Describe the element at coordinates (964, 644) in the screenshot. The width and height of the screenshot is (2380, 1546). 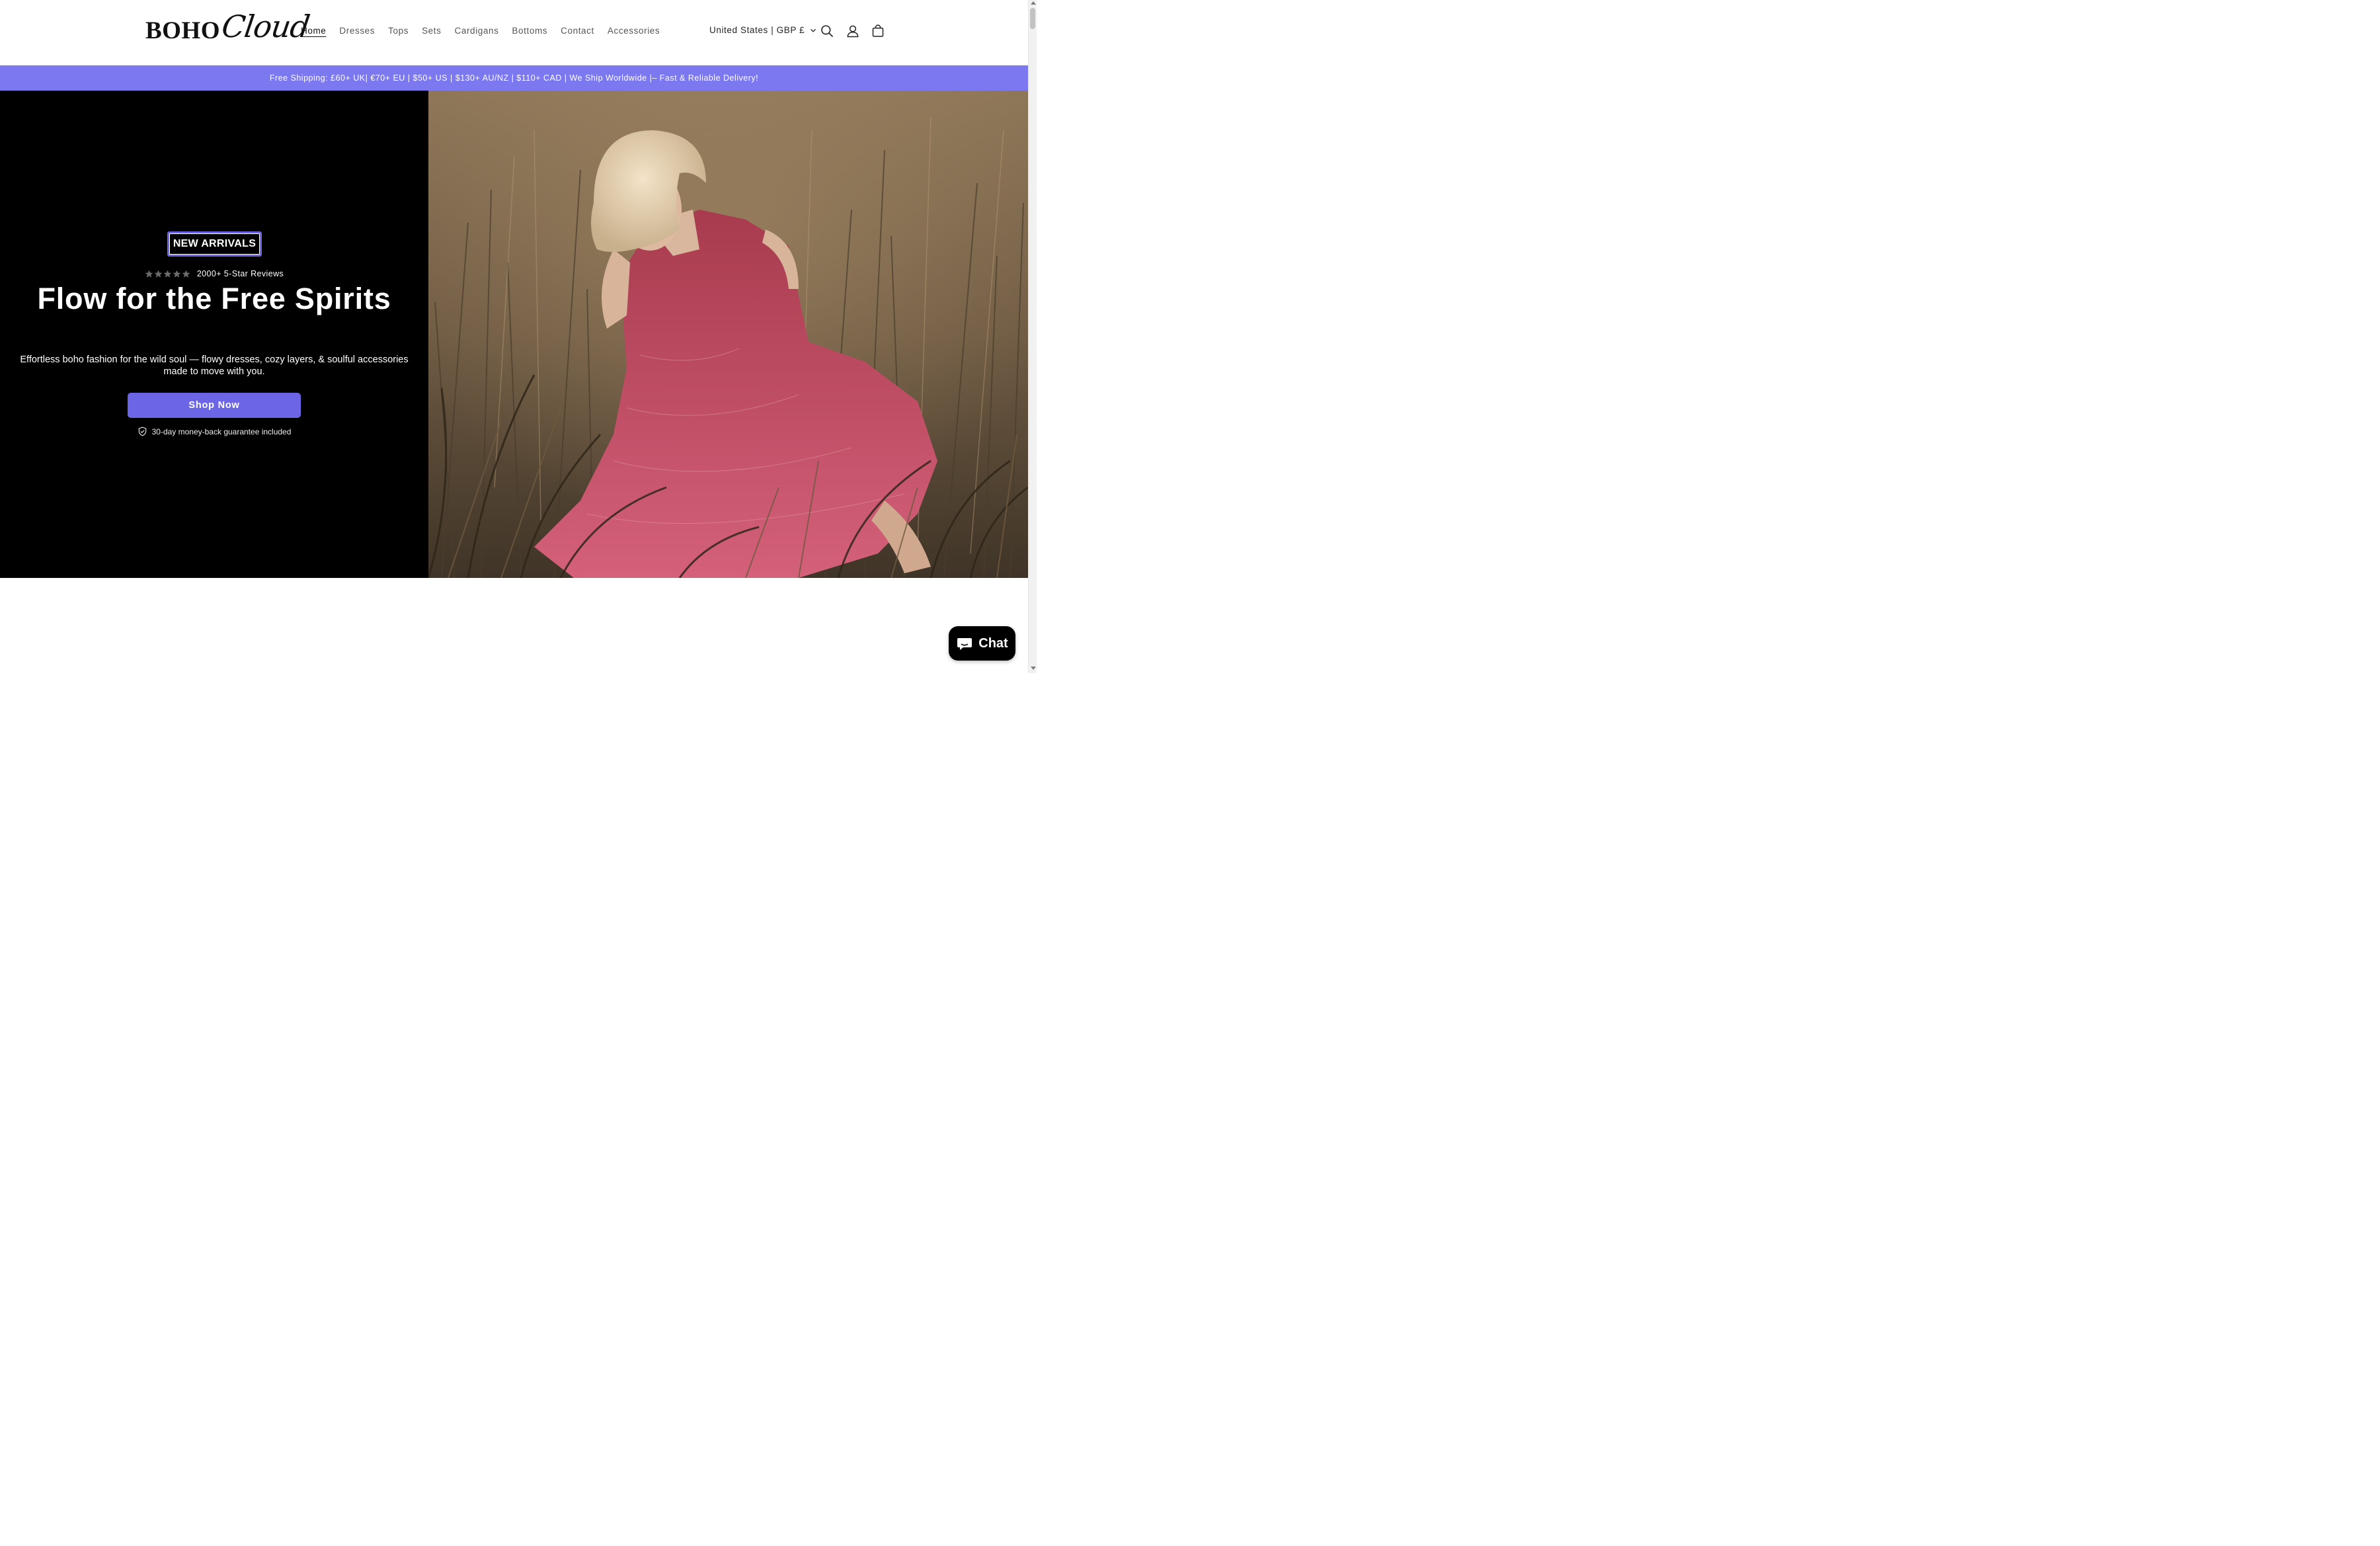
I see `chat-bubble-icon` at that location.